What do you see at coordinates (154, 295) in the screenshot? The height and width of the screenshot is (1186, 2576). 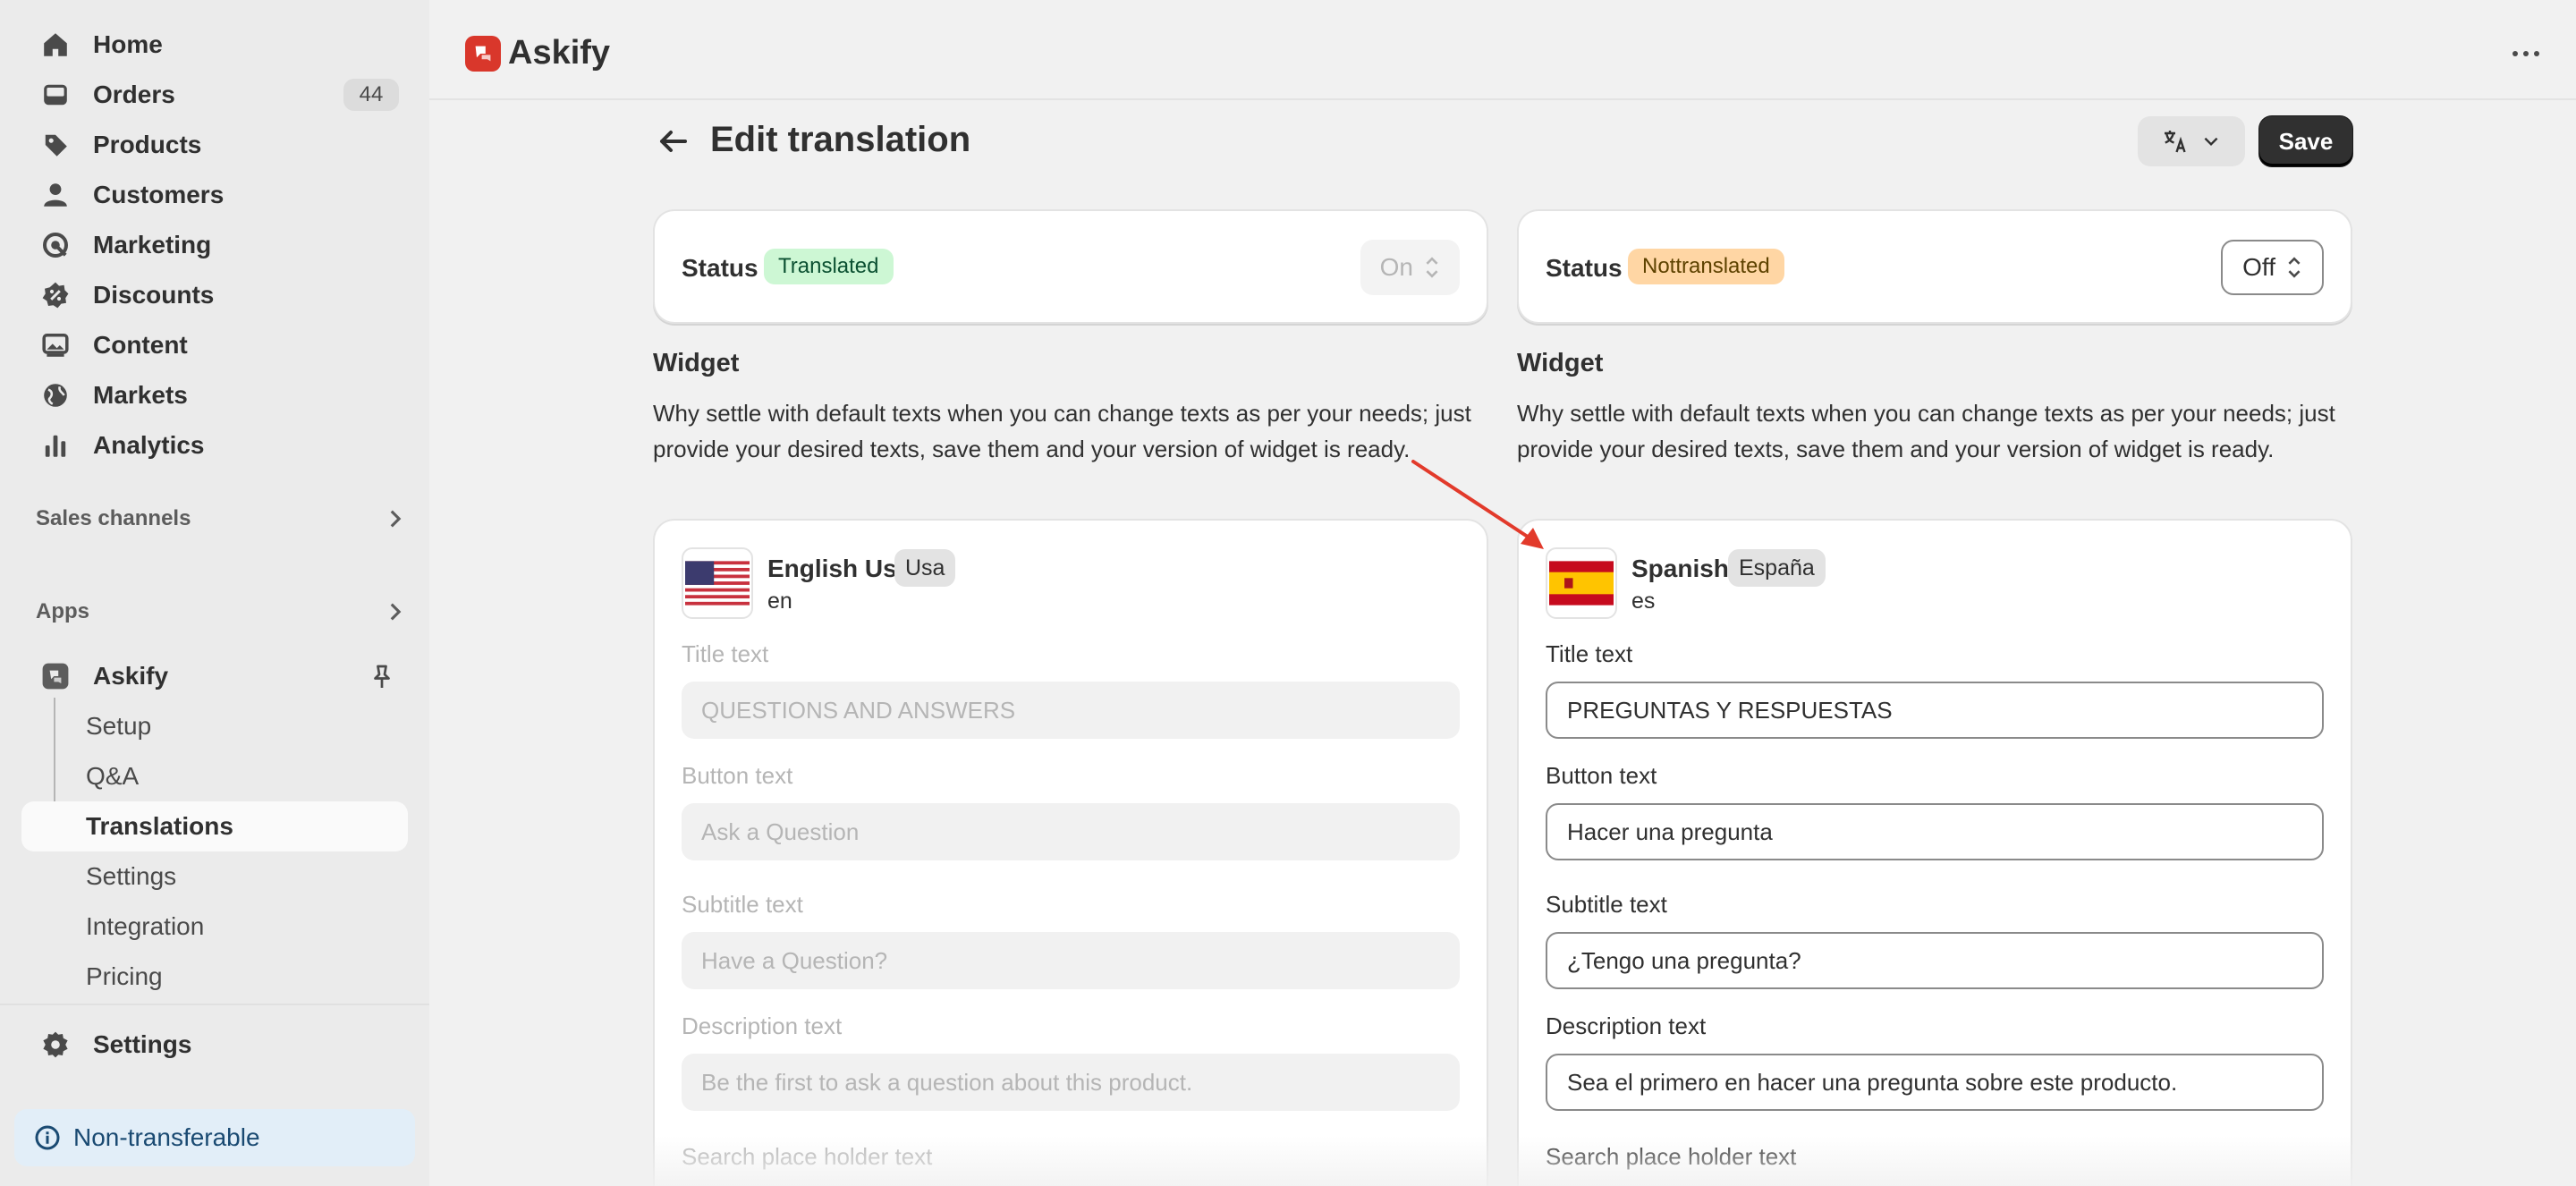 I see `nav-label: Discounts` at bounding box center [154, 295].